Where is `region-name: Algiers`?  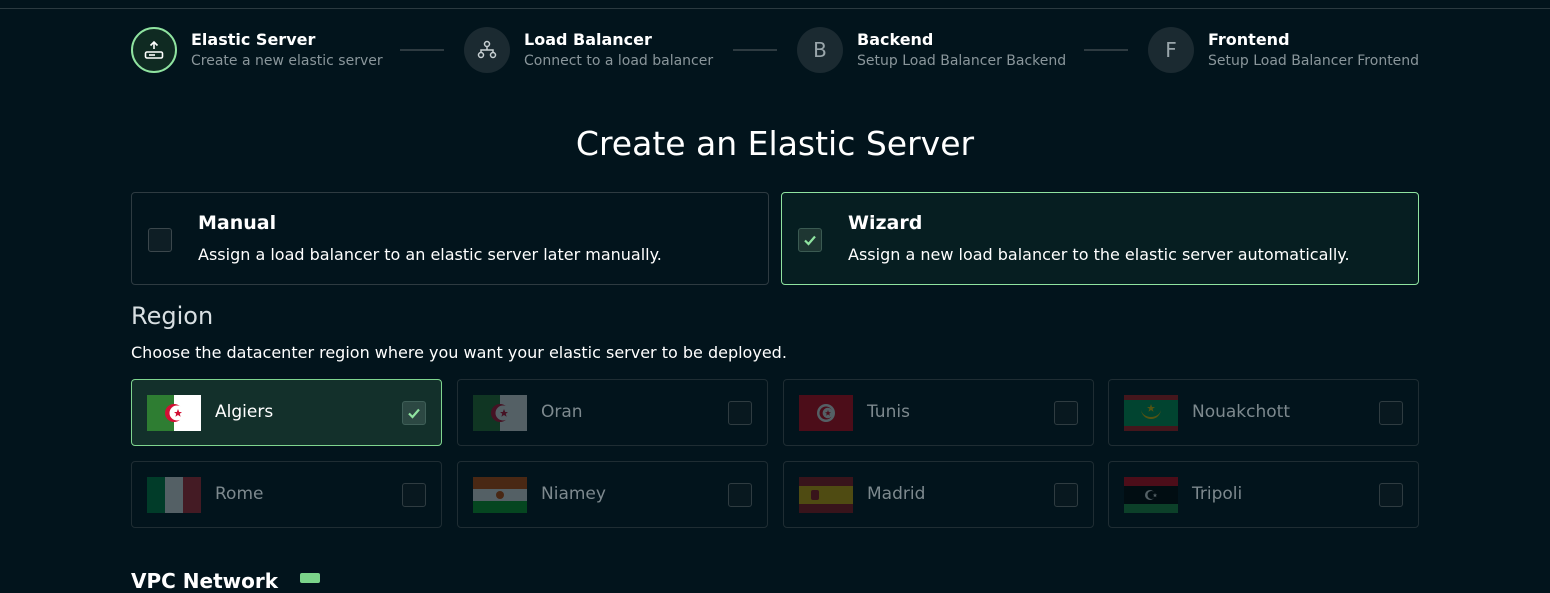 region-name: Algiers is located at coordinates (244, 412).